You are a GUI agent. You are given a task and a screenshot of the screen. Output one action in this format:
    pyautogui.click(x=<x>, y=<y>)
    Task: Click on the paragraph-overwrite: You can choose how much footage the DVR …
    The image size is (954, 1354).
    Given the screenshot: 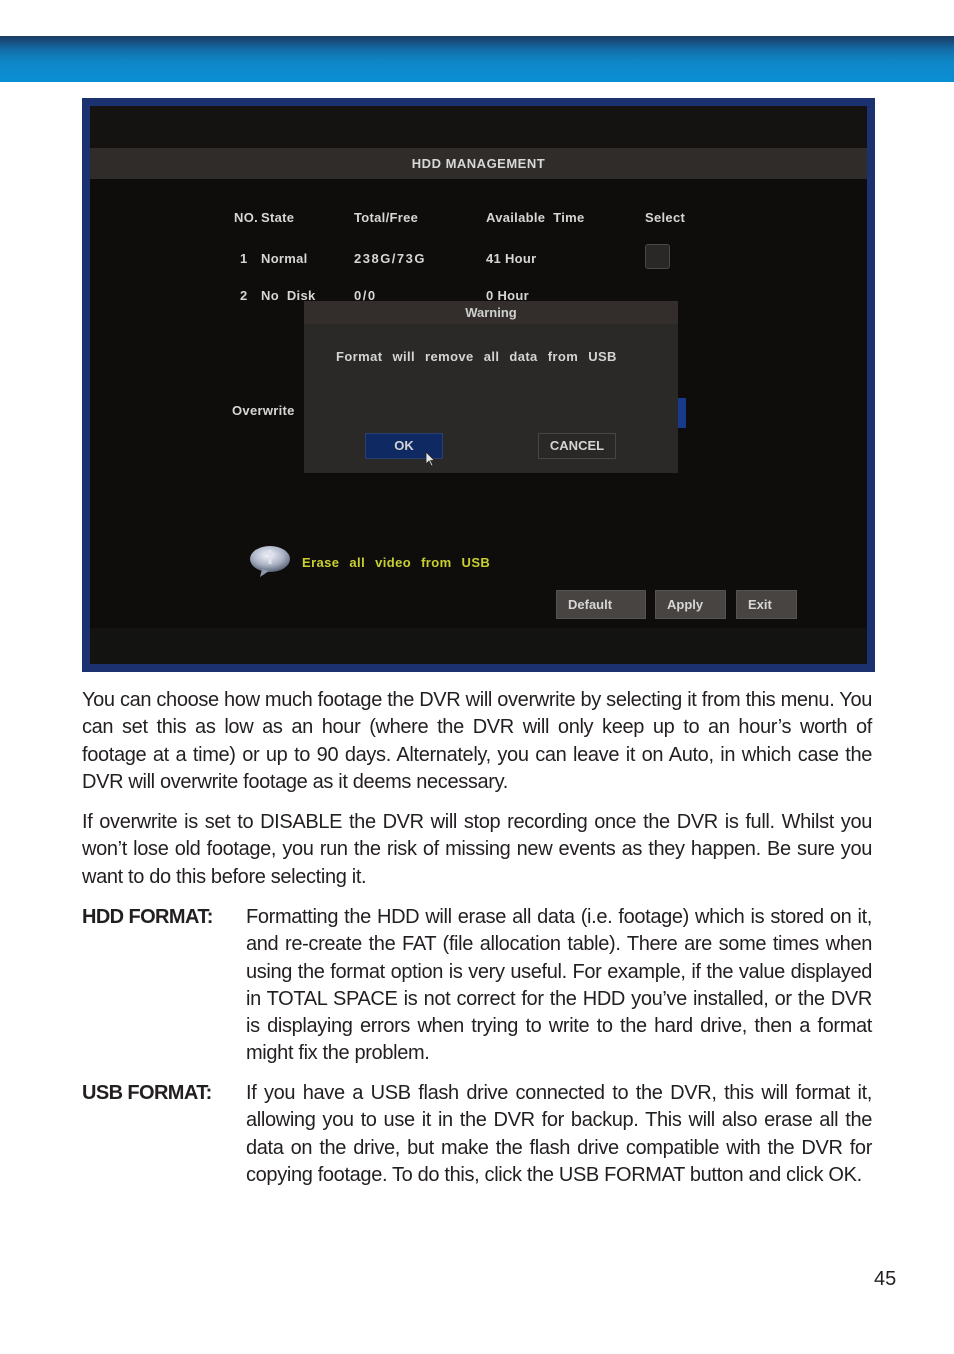 What is the action you would take?
    pyautogui.click(x=477, y=741)
    